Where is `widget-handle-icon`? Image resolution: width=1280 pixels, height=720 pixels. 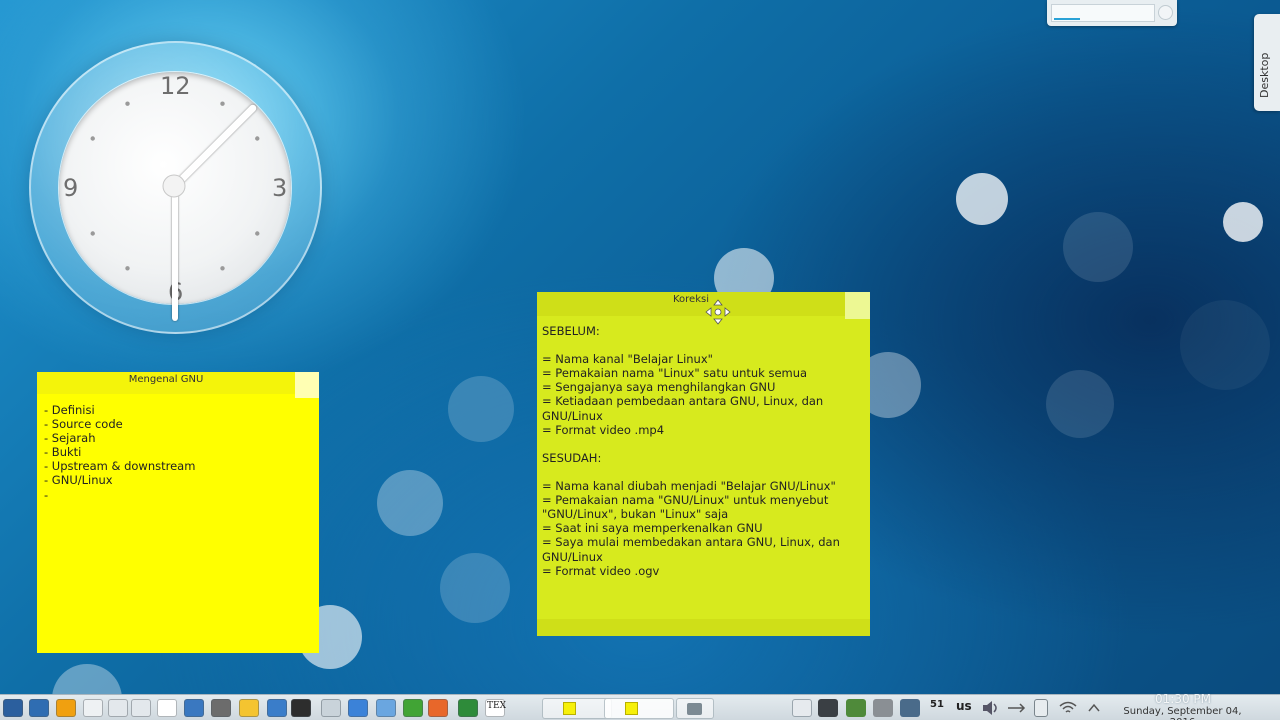
widget-handle-icon is located at coordinates (1165, 12).